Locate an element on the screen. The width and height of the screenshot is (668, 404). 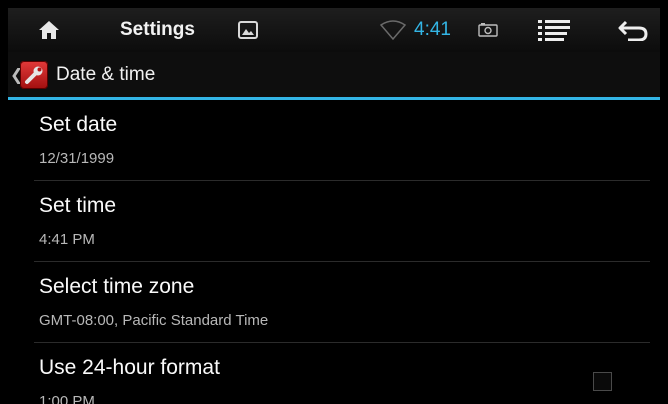
wifi-icon is located at coordinates (393, 30).